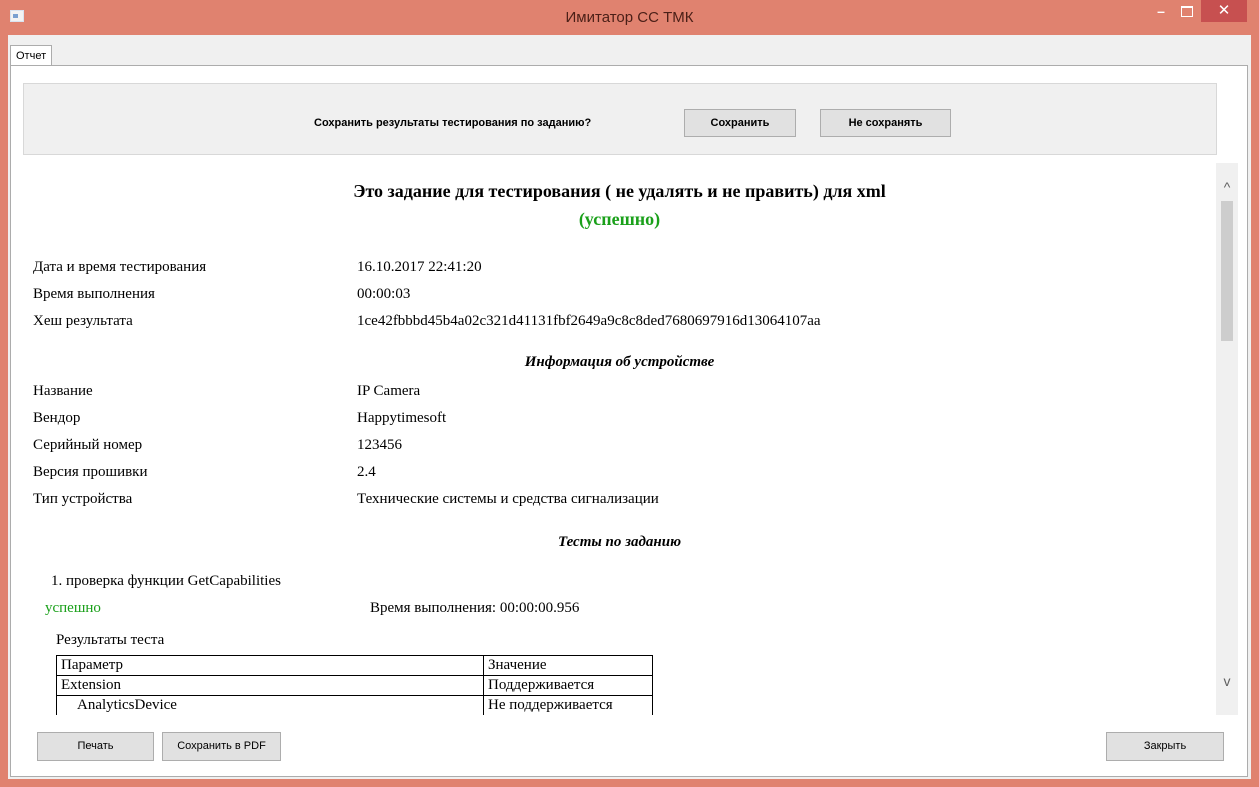  What do you see at coordinates (1227, 684) in the screenshot?
I see `scroll-down-icon: v` at bounding box center [1227, 684].